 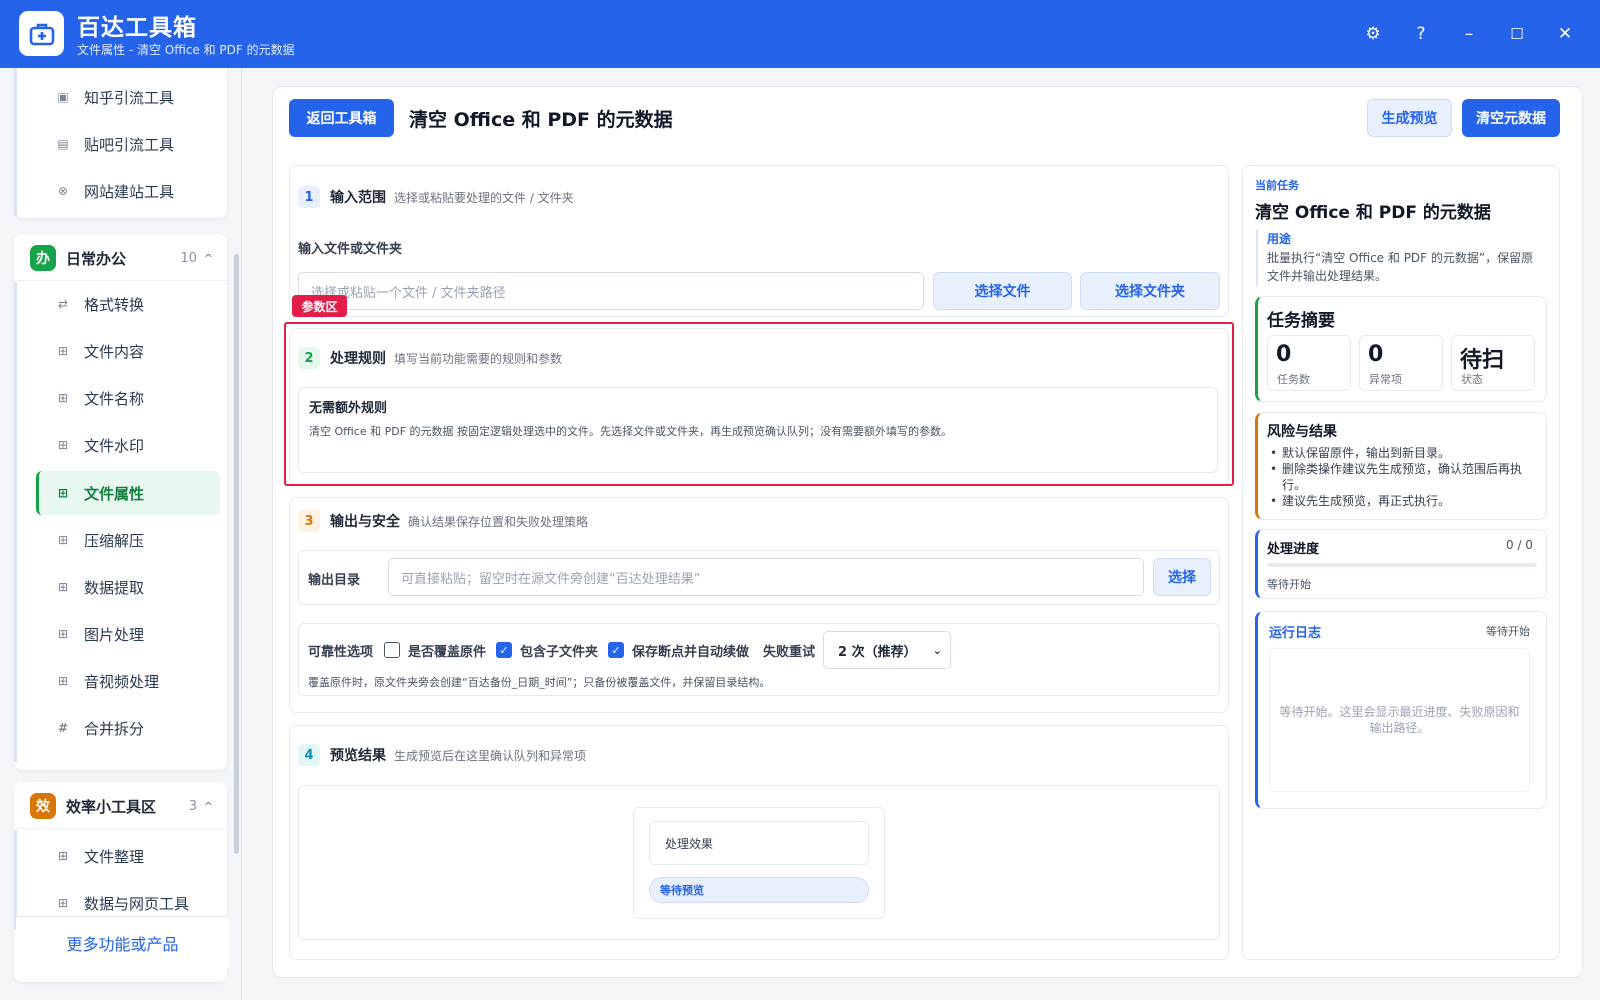 I want to click on sidebar-item-file-properties: ⊞ 文件属性, so click(x=128, y=493).